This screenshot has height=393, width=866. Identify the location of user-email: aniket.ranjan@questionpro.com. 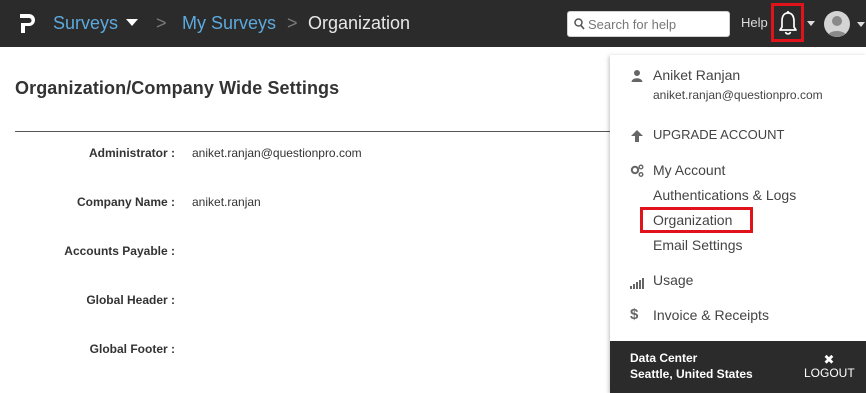
(738, 95).